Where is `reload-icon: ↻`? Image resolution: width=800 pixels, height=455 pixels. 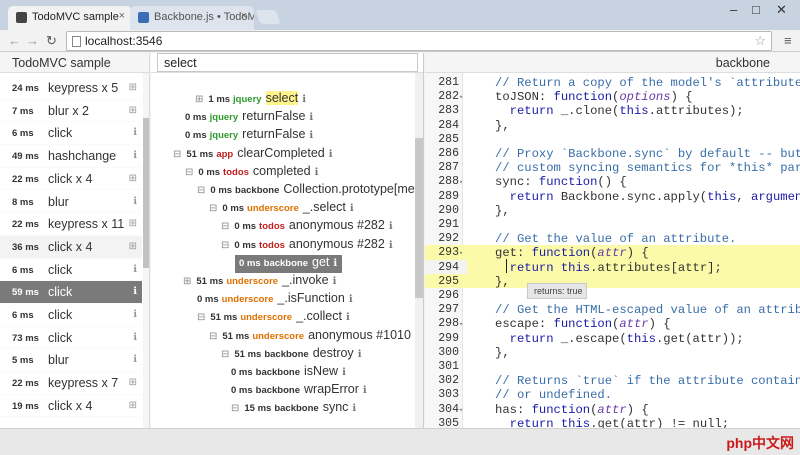 reload-icon: ↻ is located at coordinates (51, 41).